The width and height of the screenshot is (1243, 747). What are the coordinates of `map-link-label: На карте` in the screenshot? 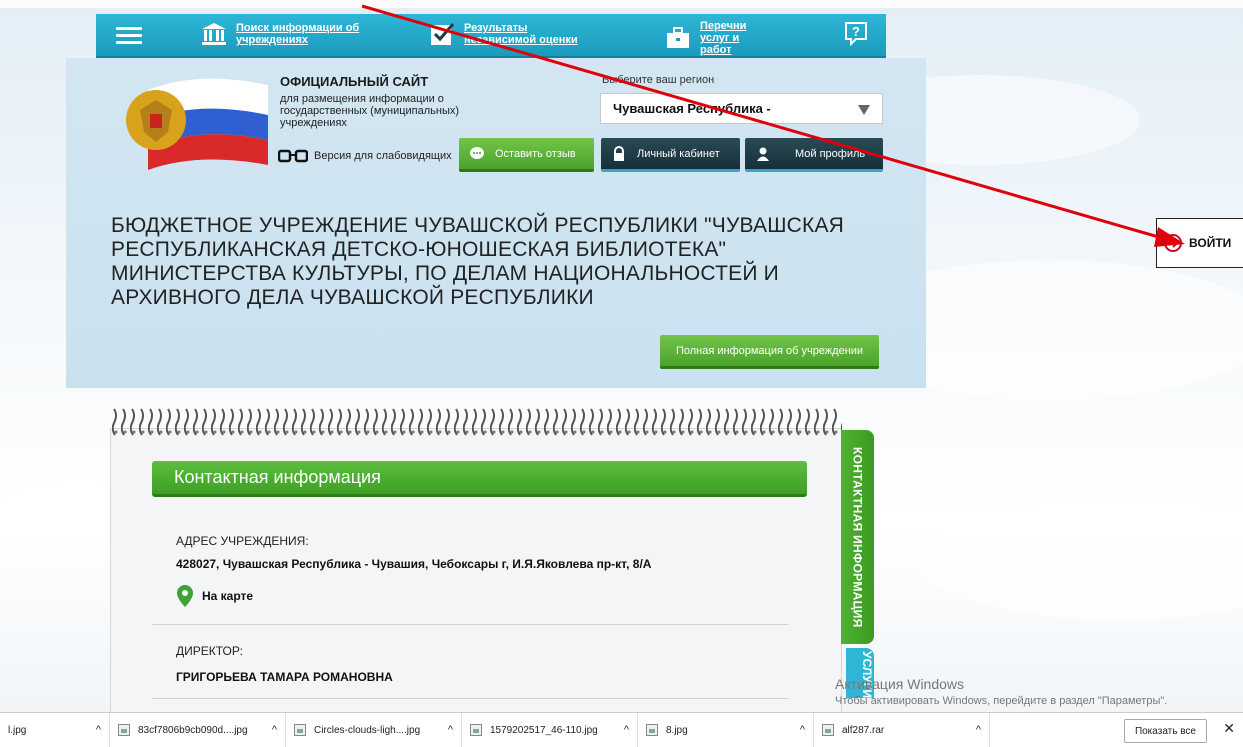 It's located at (227, 596).